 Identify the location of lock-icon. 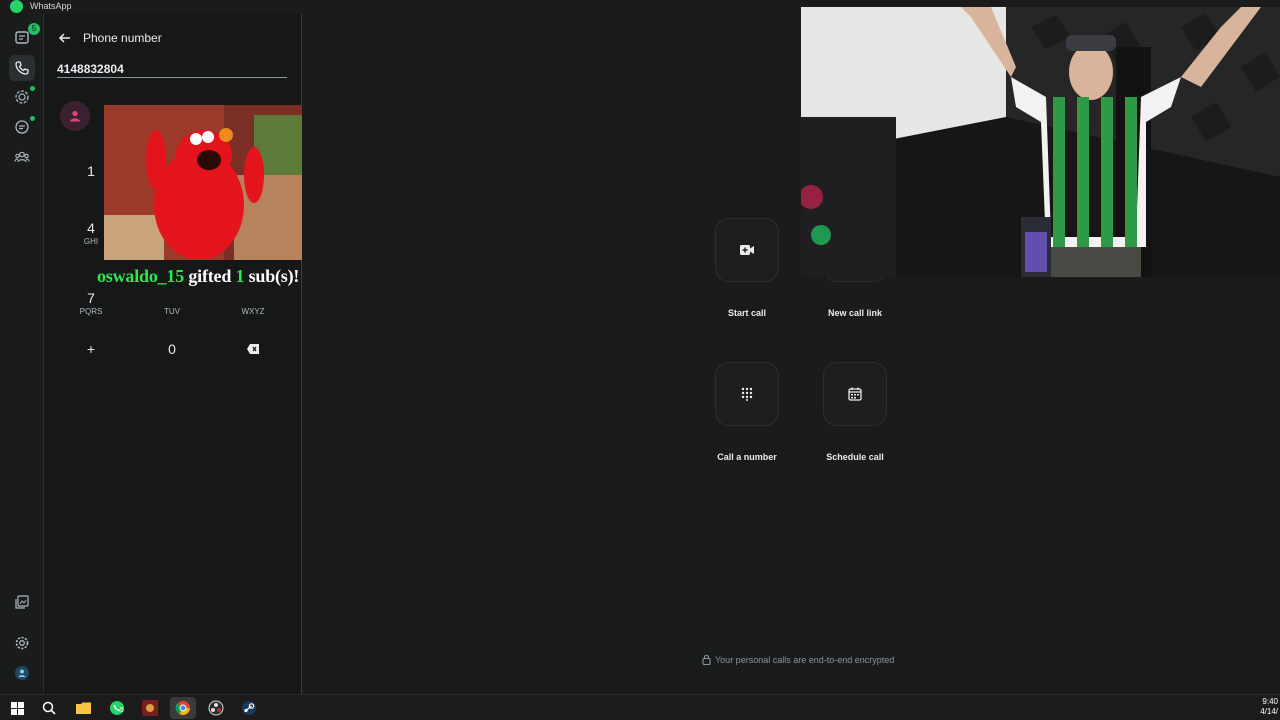
(706, 659).